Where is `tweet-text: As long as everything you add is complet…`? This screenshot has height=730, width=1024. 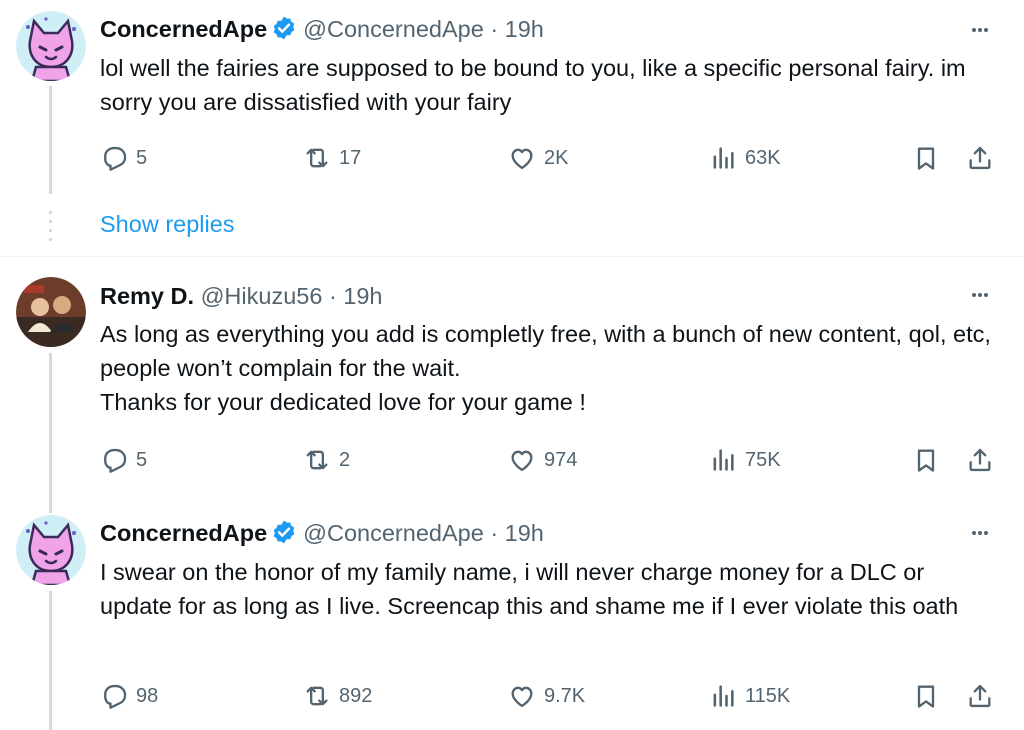
tweet-text: As long as everything you add is complet… is located at coordinates (545, 368).